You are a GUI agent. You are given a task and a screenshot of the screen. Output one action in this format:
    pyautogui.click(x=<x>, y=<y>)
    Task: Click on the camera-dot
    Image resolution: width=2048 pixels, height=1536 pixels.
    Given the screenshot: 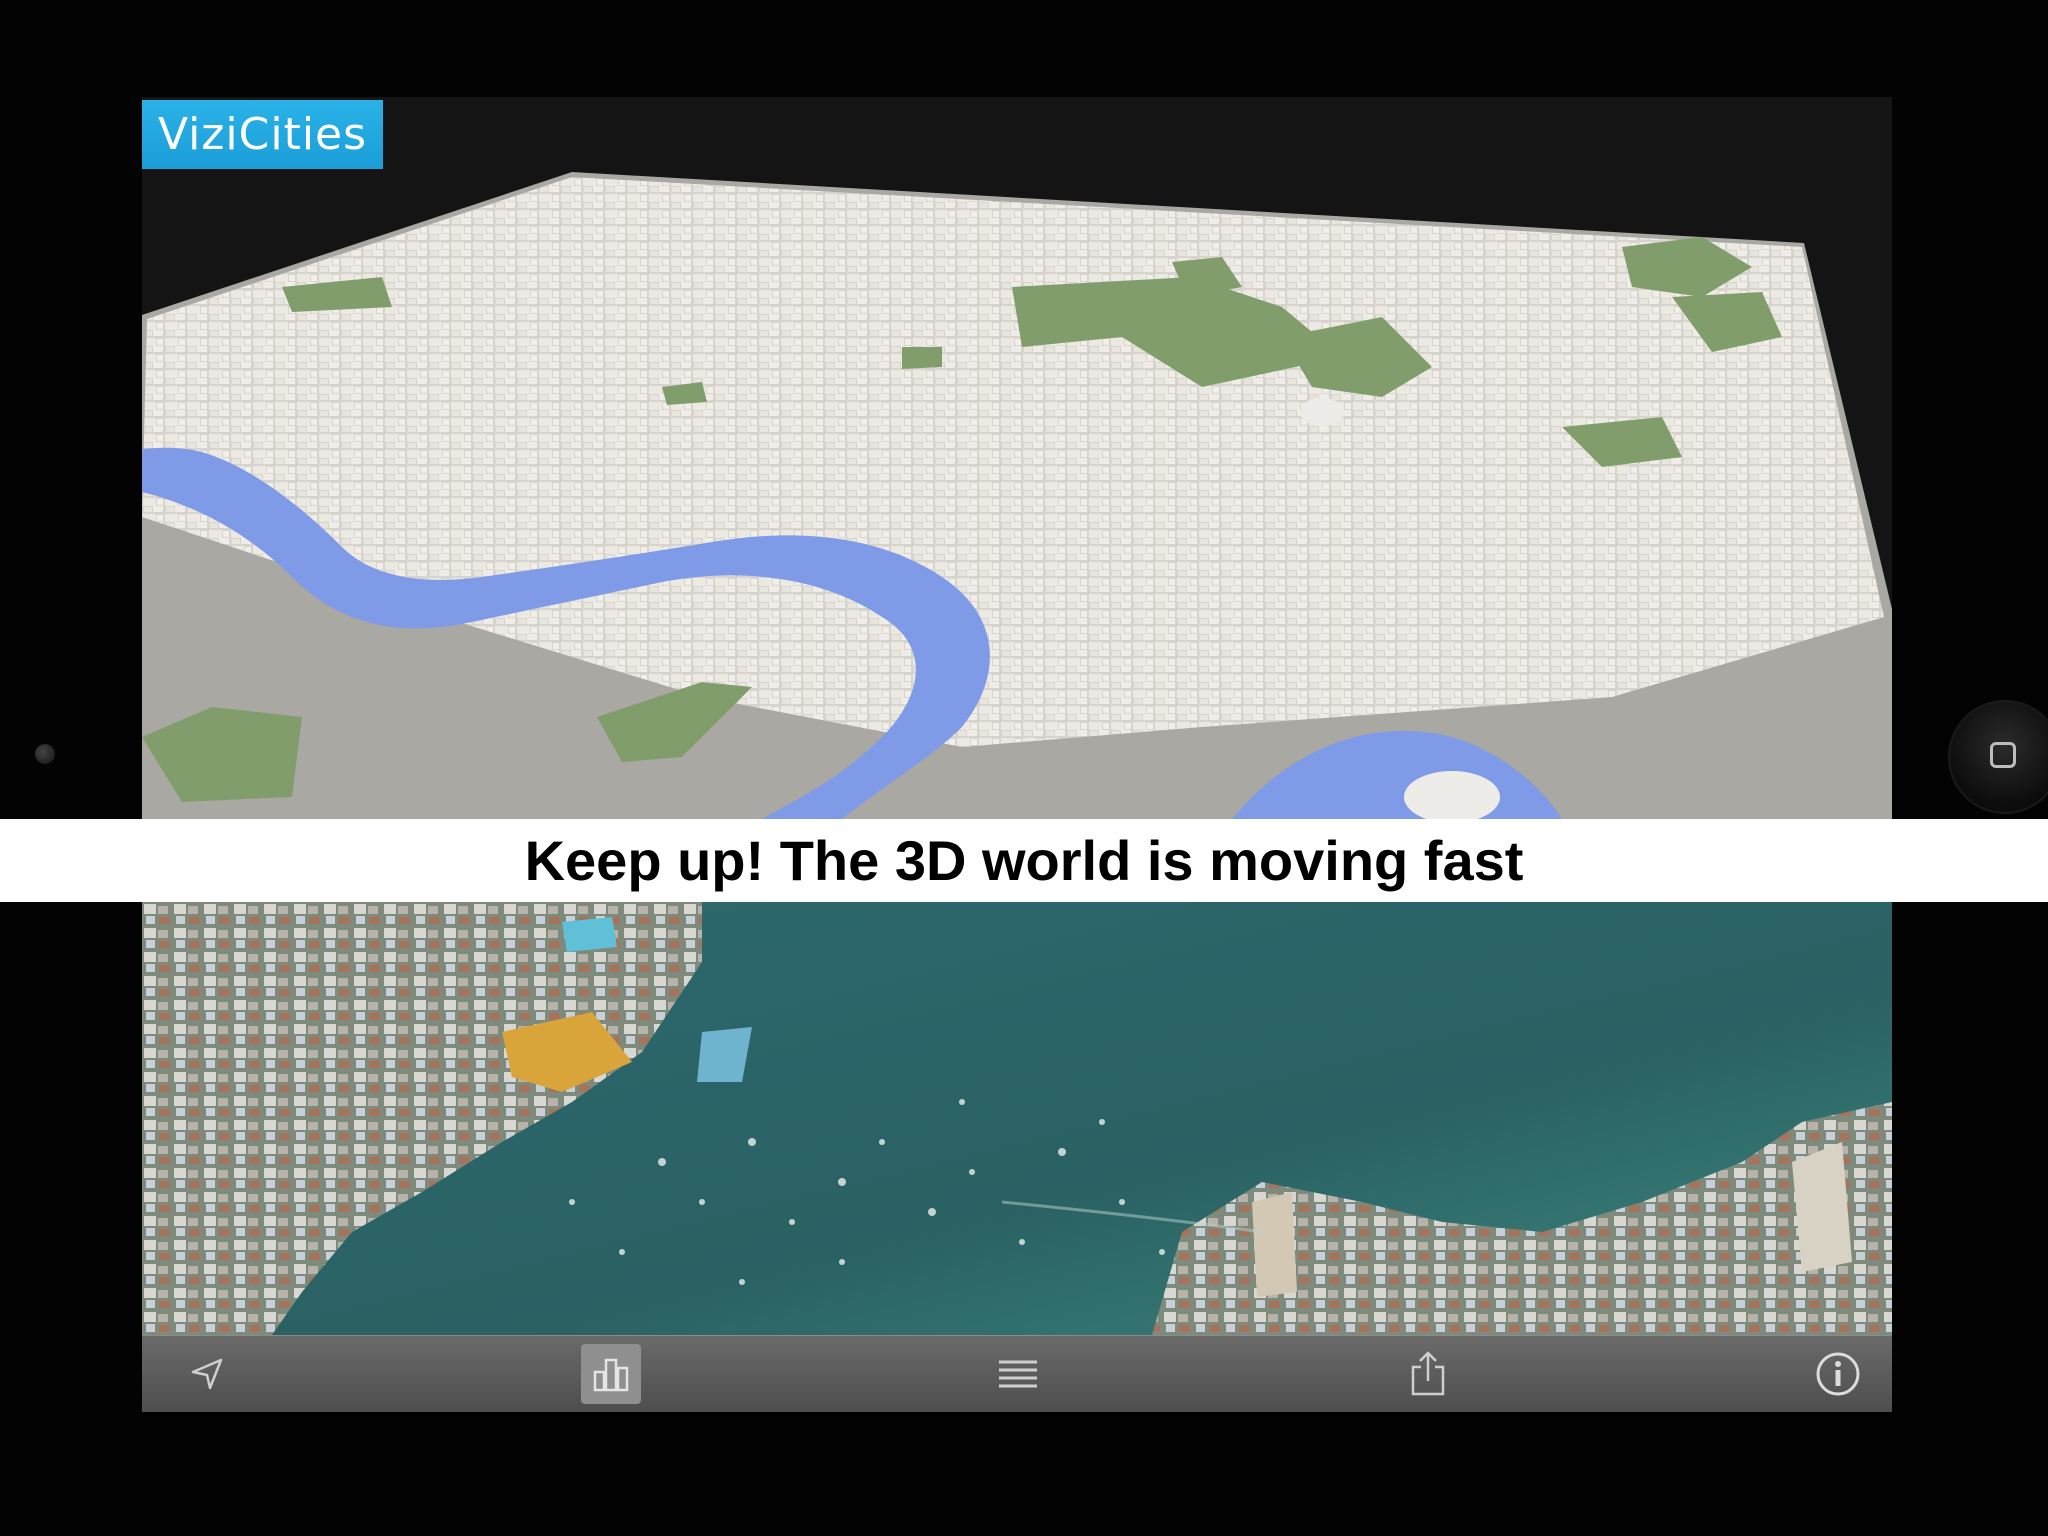 What is the action you would take?
    pyautogui.click(x=45, y=754)
    